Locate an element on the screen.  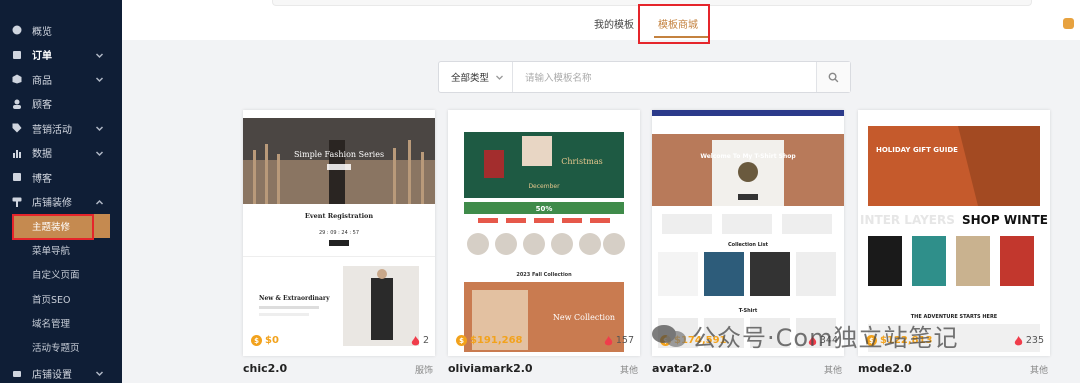
sidebar-item-1: 订单 is located at coordinates (61, 55).